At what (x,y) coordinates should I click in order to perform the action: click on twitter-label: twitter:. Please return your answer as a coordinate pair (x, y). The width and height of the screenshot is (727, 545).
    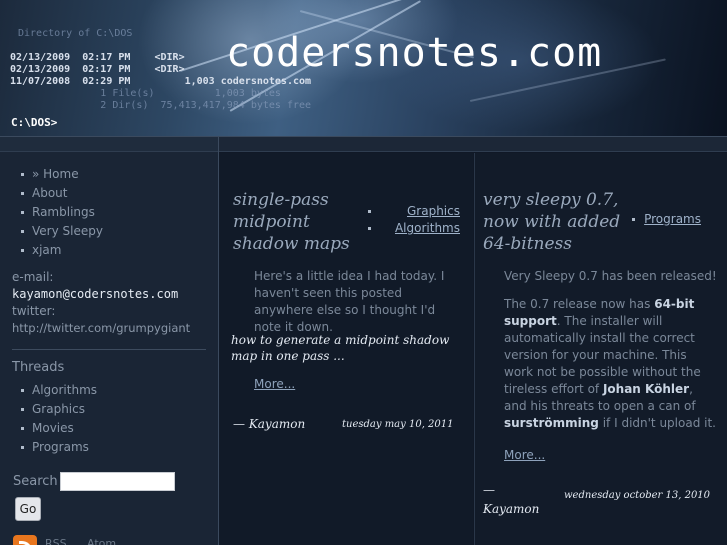
    Looking at the image, I should click on (34, 311).